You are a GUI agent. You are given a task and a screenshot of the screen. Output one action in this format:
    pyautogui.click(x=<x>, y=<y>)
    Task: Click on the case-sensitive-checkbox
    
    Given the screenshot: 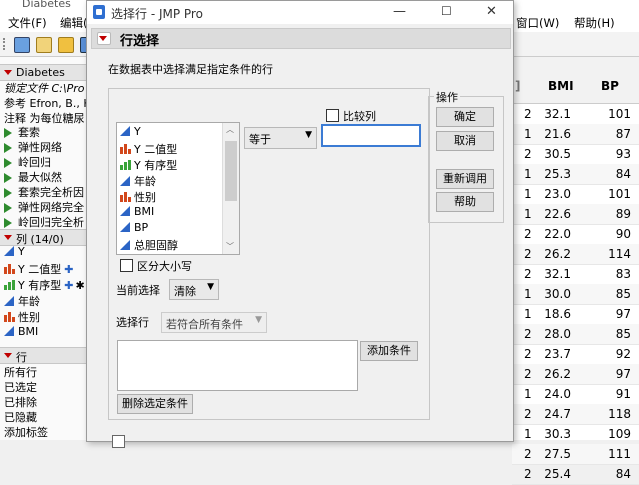 What is the action you would take?
    pyautogui.click(x=126, y=265)
    